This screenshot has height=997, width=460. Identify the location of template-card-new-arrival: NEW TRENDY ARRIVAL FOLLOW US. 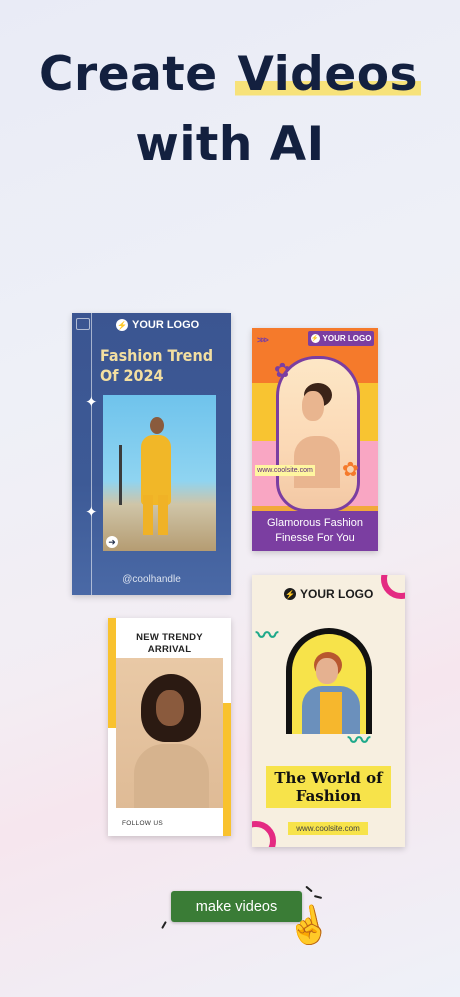
(169, 727).